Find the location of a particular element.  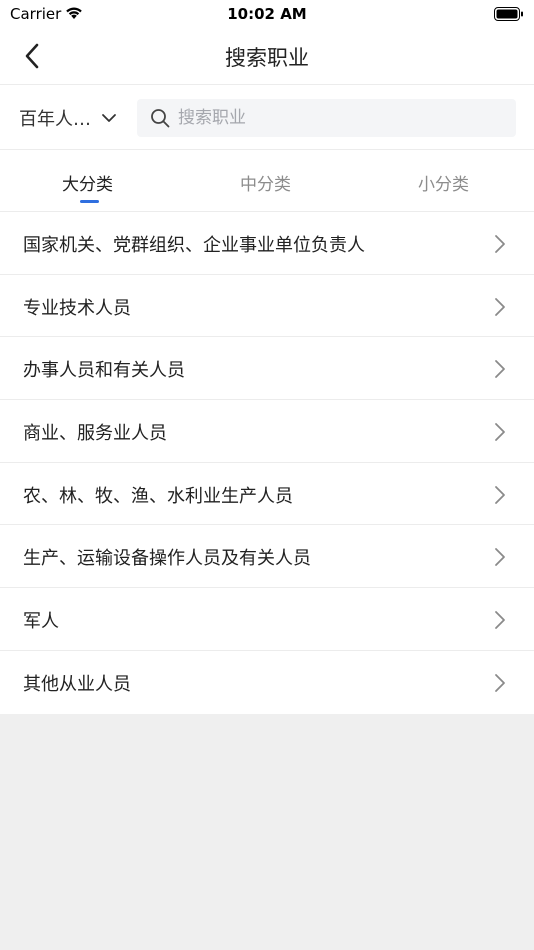

page-title: 搜索职业 is located at coordinates (267, 58).